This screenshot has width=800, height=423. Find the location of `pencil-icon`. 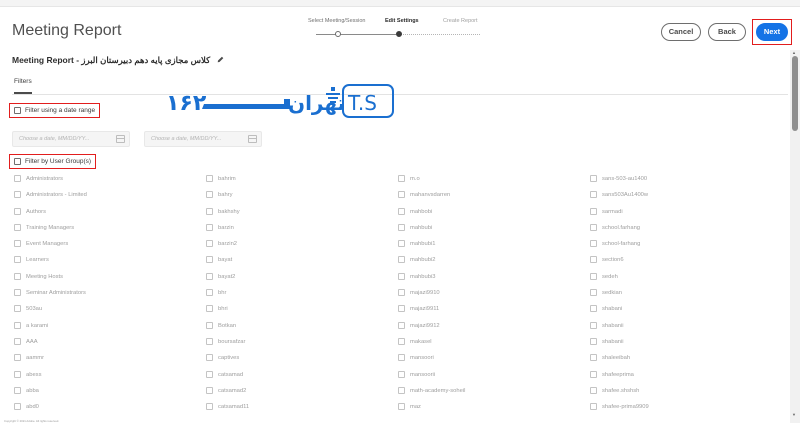

pencil-icon is located at coordinates (220, 60).